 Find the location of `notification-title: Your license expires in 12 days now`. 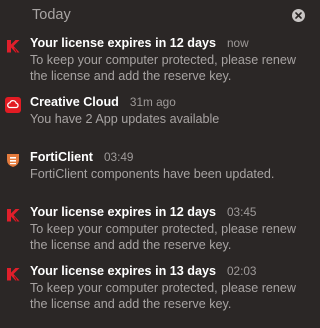

notification-title: Your license expires in 12 days now is located at coordinates (139, 43).